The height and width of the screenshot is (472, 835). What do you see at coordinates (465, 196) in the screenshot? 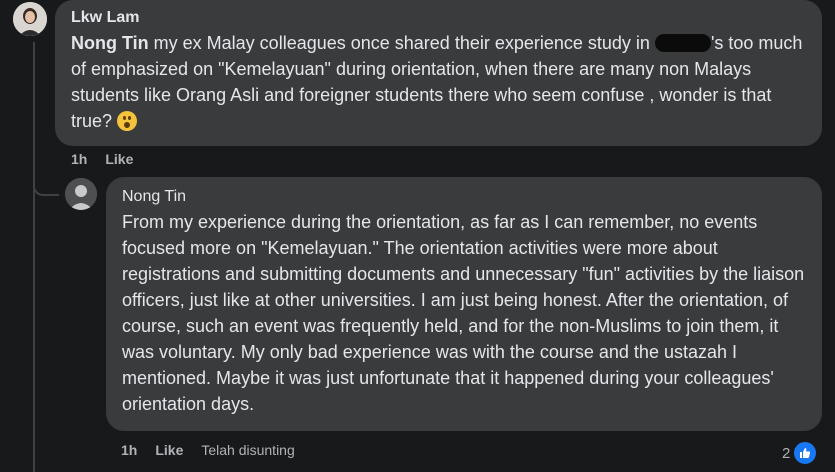
I see `reply-author: Nong Tin` at bounding box center [465, 196].